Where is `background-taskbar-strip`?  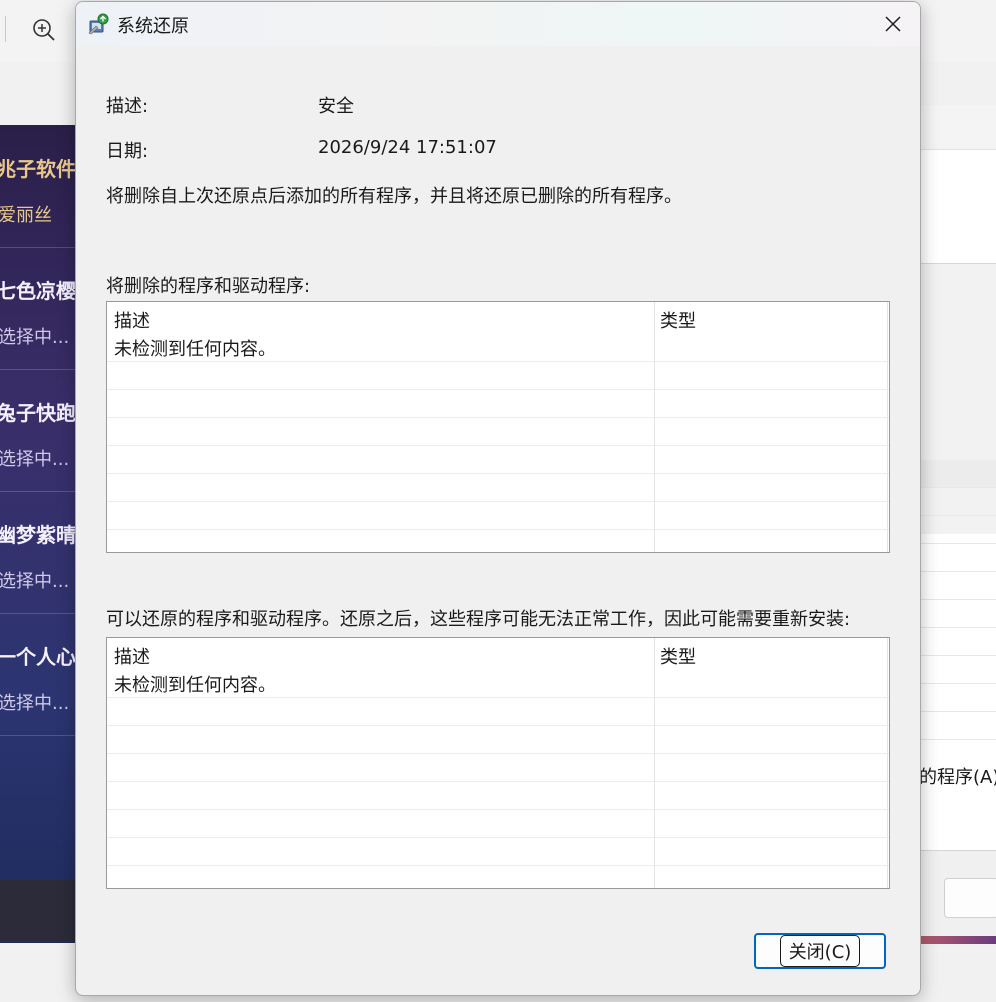
background-taskbar-strip is located at coordinates (957, 940).